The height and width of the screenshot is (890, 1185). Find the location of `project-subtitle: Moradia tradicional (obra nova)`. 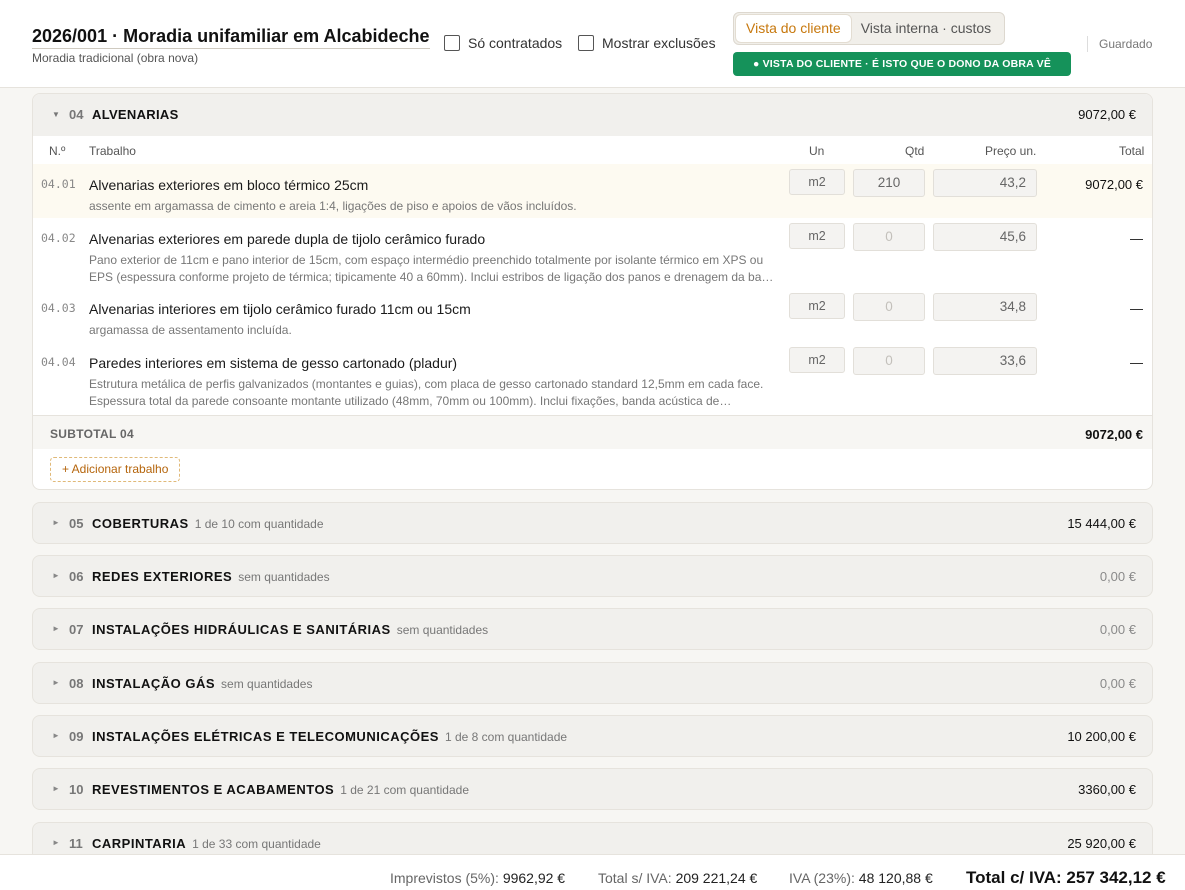

project-subtitle: Moradia tradicional (obra nova) is located at coordinates (115, 58).